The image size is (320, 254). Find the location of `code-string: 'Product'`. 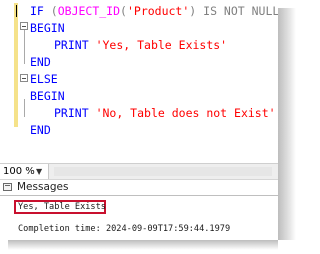

code-string: 'Product' is located at coordinates (158, 11).